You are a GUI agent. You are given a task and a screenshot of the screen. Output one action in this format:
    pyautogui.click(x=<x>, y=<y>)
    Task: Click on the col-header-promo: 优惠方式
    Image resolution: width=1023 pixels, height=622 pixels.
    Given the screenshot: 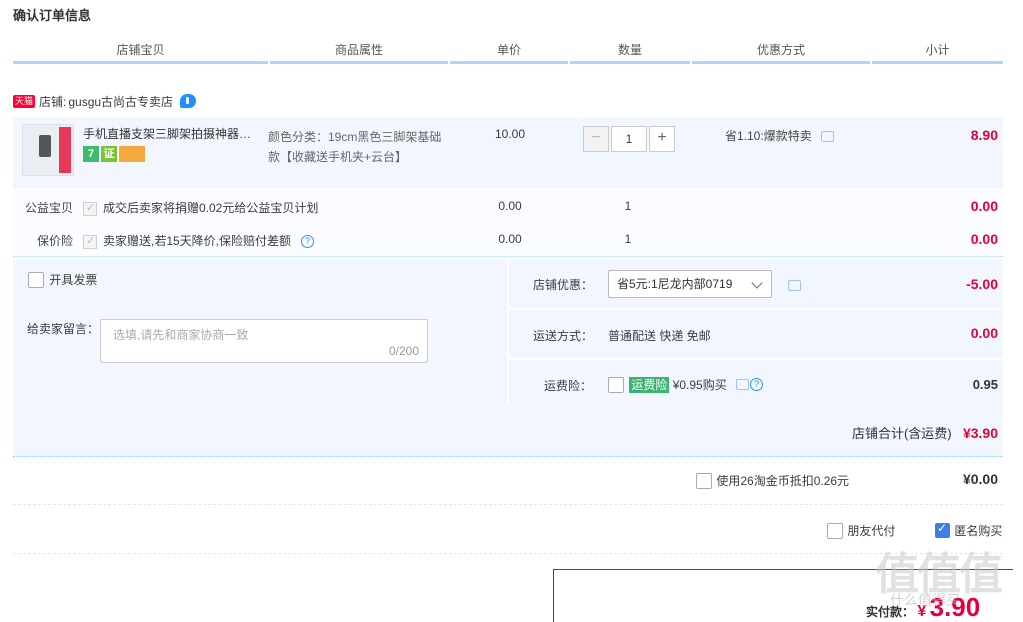 What is the action you would take?
    pyautogui.click(x=781, y=52)
    